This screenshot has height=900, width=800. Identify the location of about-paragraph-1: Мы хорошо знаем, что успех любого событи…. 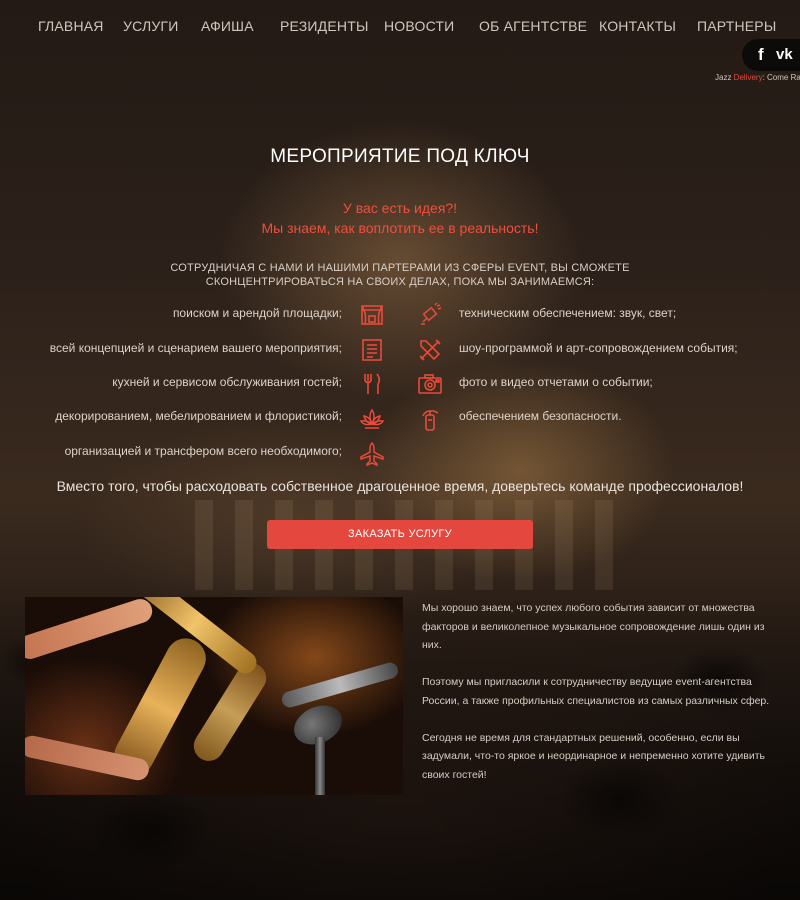
(593, 626).